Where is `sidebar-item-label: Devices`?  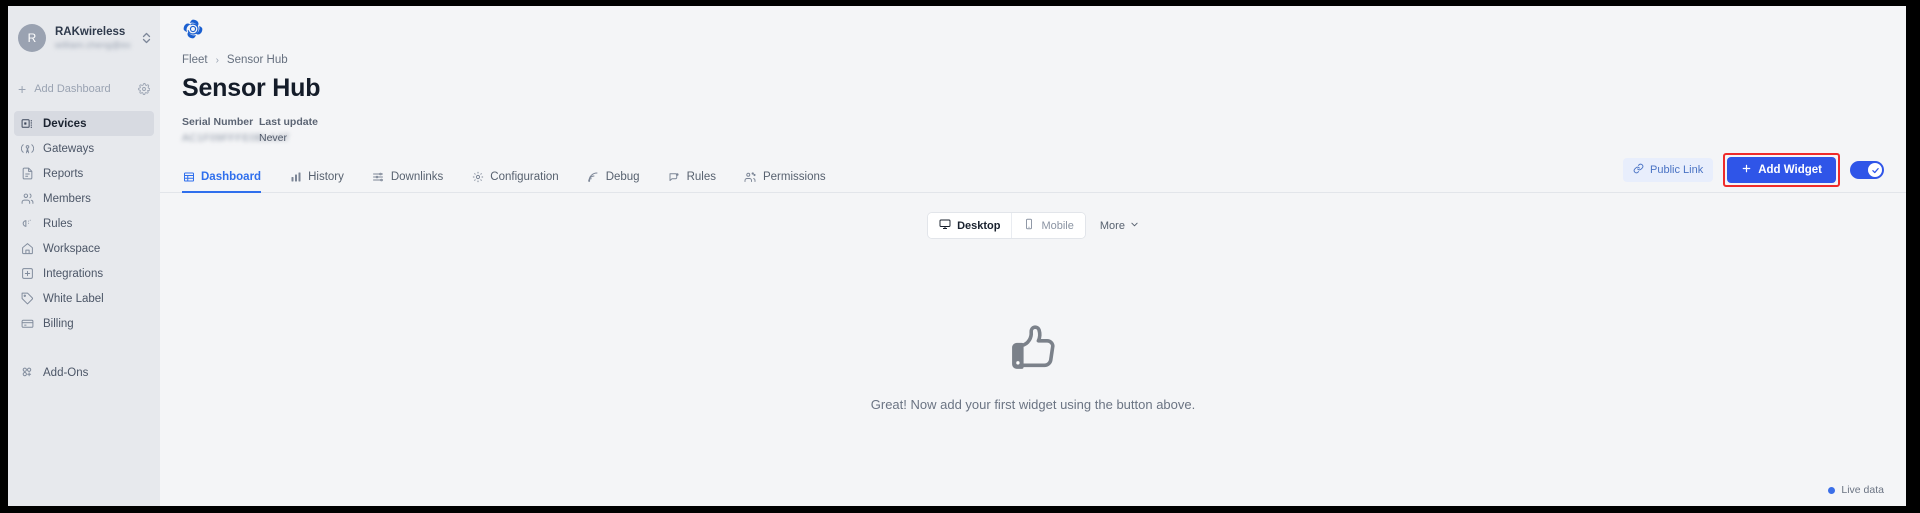
sidebar-item-label: Devices is located at coordinates (65, 123).